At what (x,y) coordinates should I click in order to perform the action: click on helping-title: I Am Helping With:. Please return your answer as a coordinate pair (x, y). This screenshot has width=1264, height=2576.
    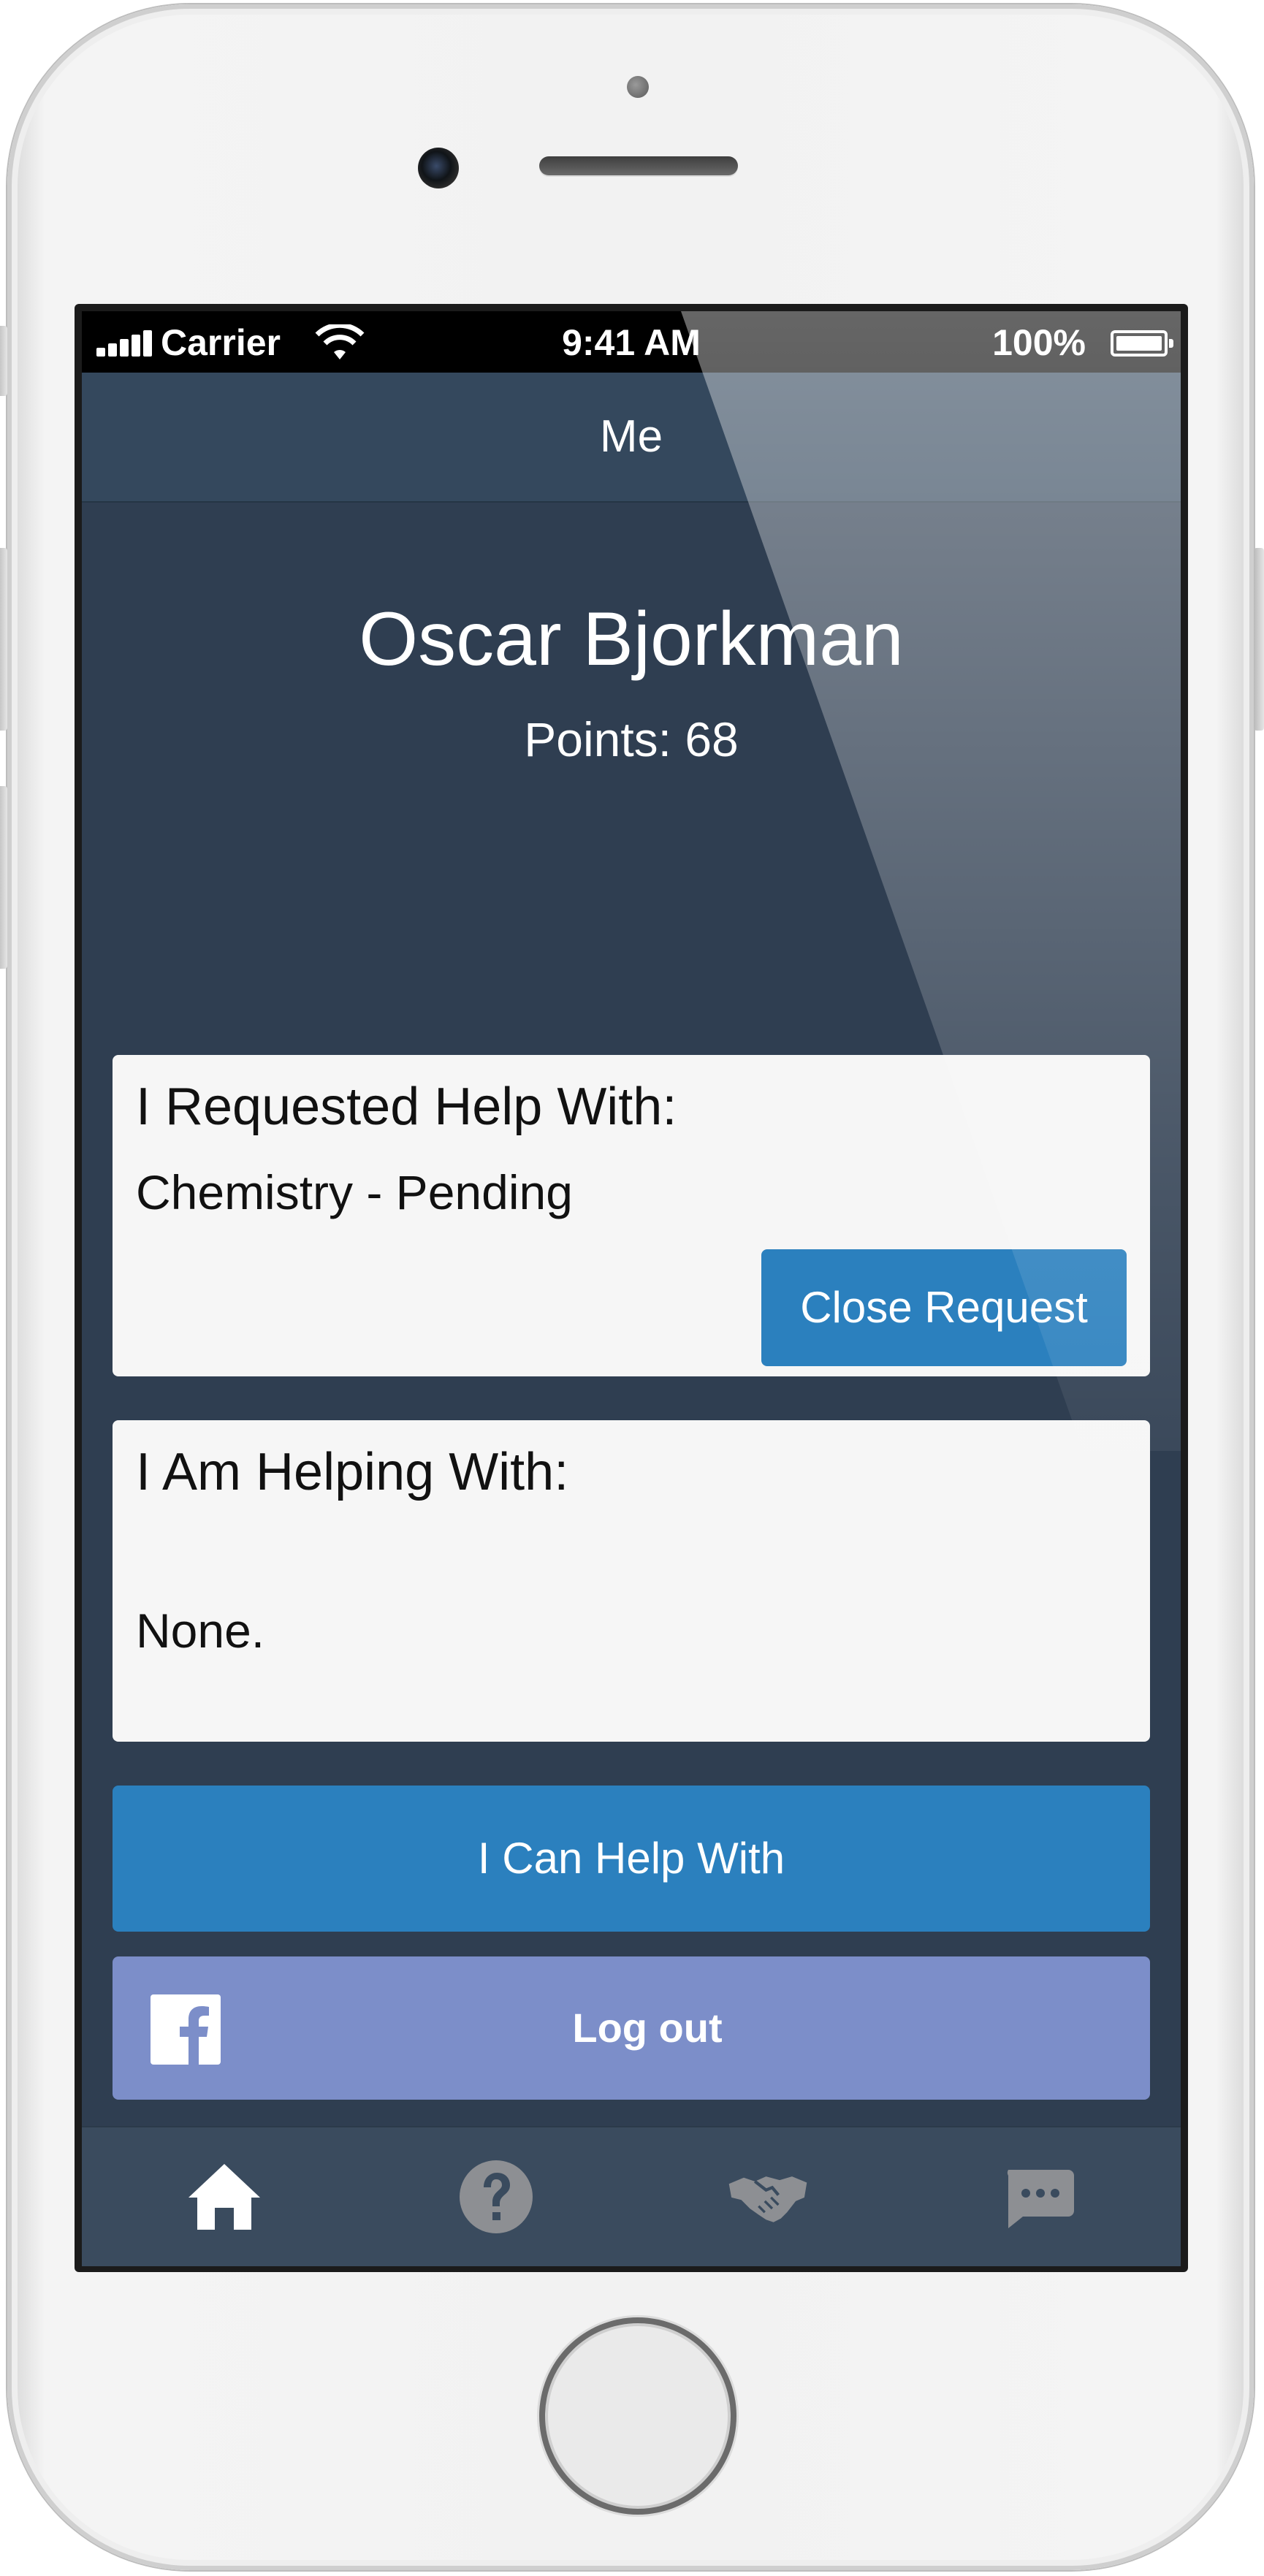
    Looking at the image, I should click on (352, 1472).